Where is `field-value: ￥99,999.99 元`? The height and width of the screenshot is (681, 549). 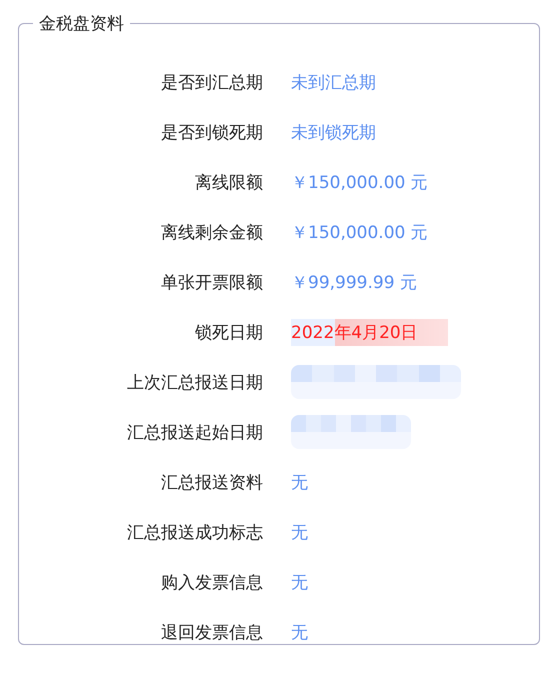
field-value: ￥99,999.99 元 is located at coordinates (354, 283).